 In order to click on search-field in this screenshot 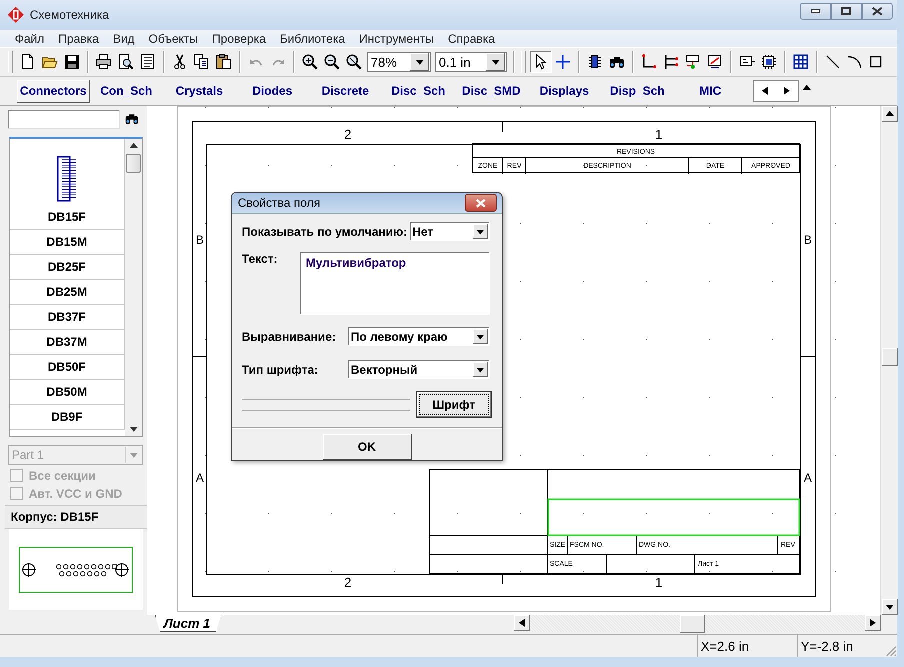, I will do `click(64, 119)`.